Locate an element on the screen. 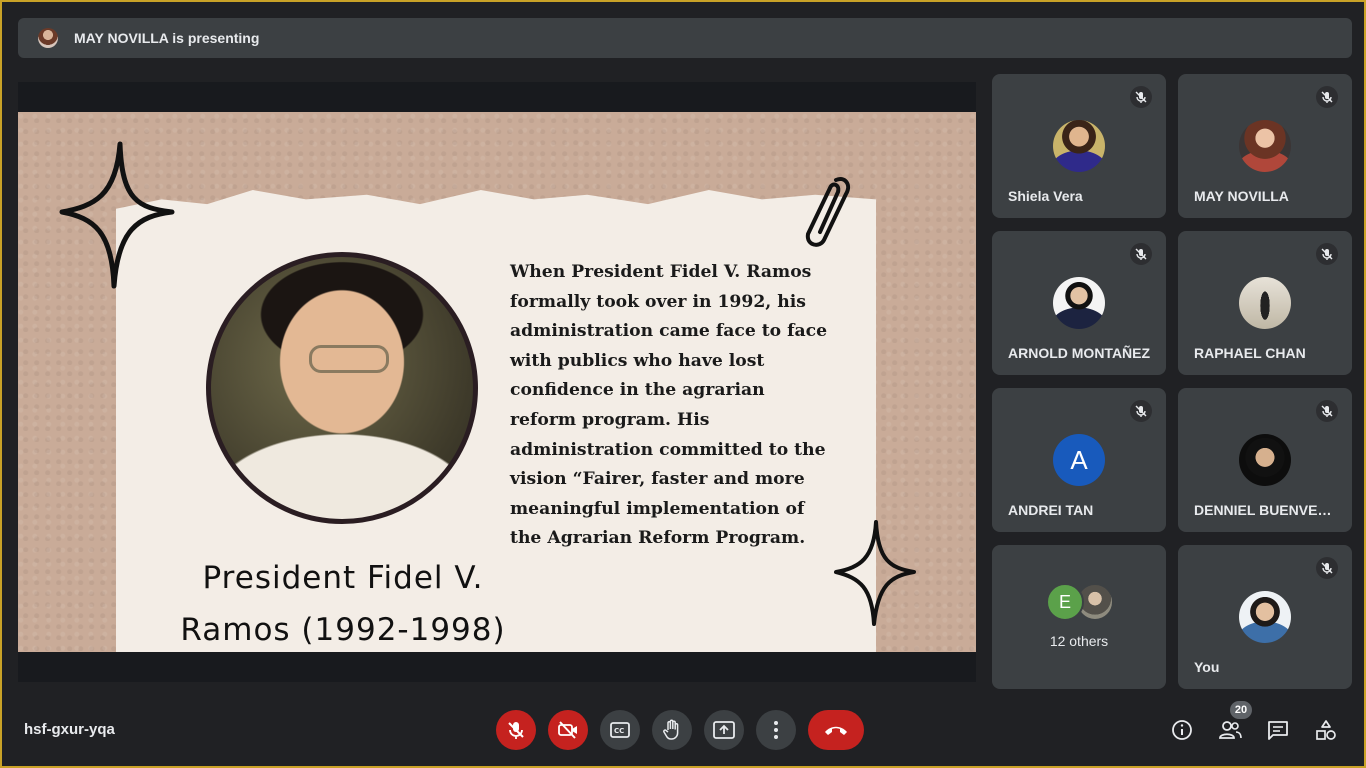 This screenshot has height=768, width=1366. paperclip-icon is located at coordinates (828, 212).